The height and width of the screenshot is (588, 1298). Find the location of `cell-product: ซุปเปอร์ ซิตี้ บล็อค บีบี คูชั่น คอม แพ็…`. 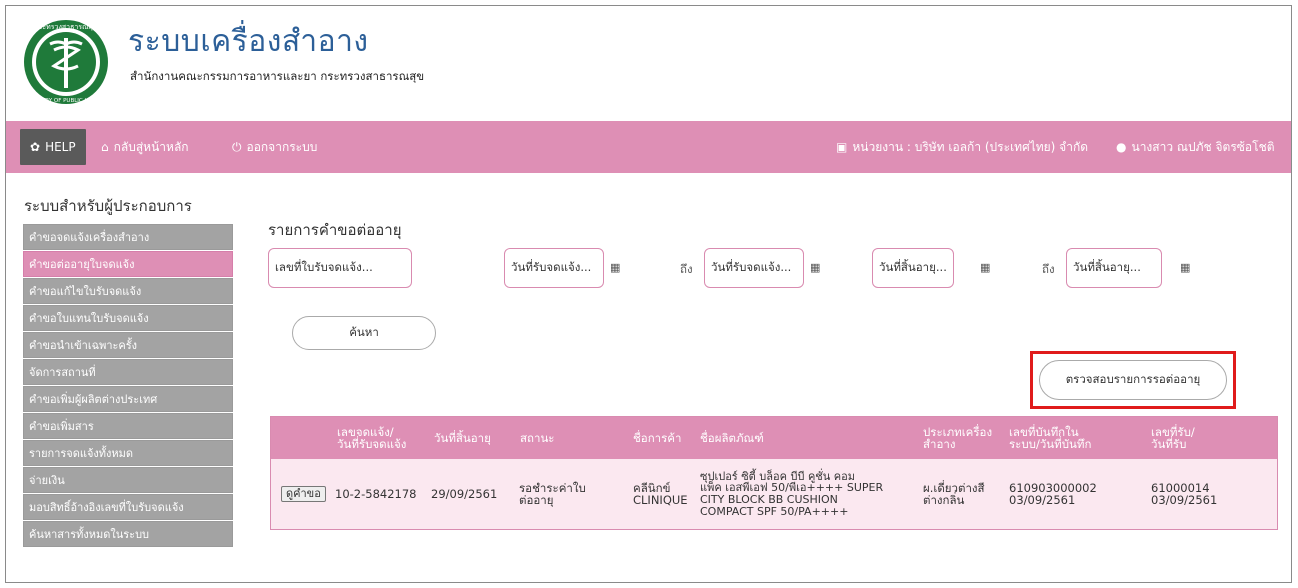

cell-product: ซุปเปอร์ ซิตี้ บล็อค บีบี คูชั่น คอม แพ็… is located at coordinates (792, 493).